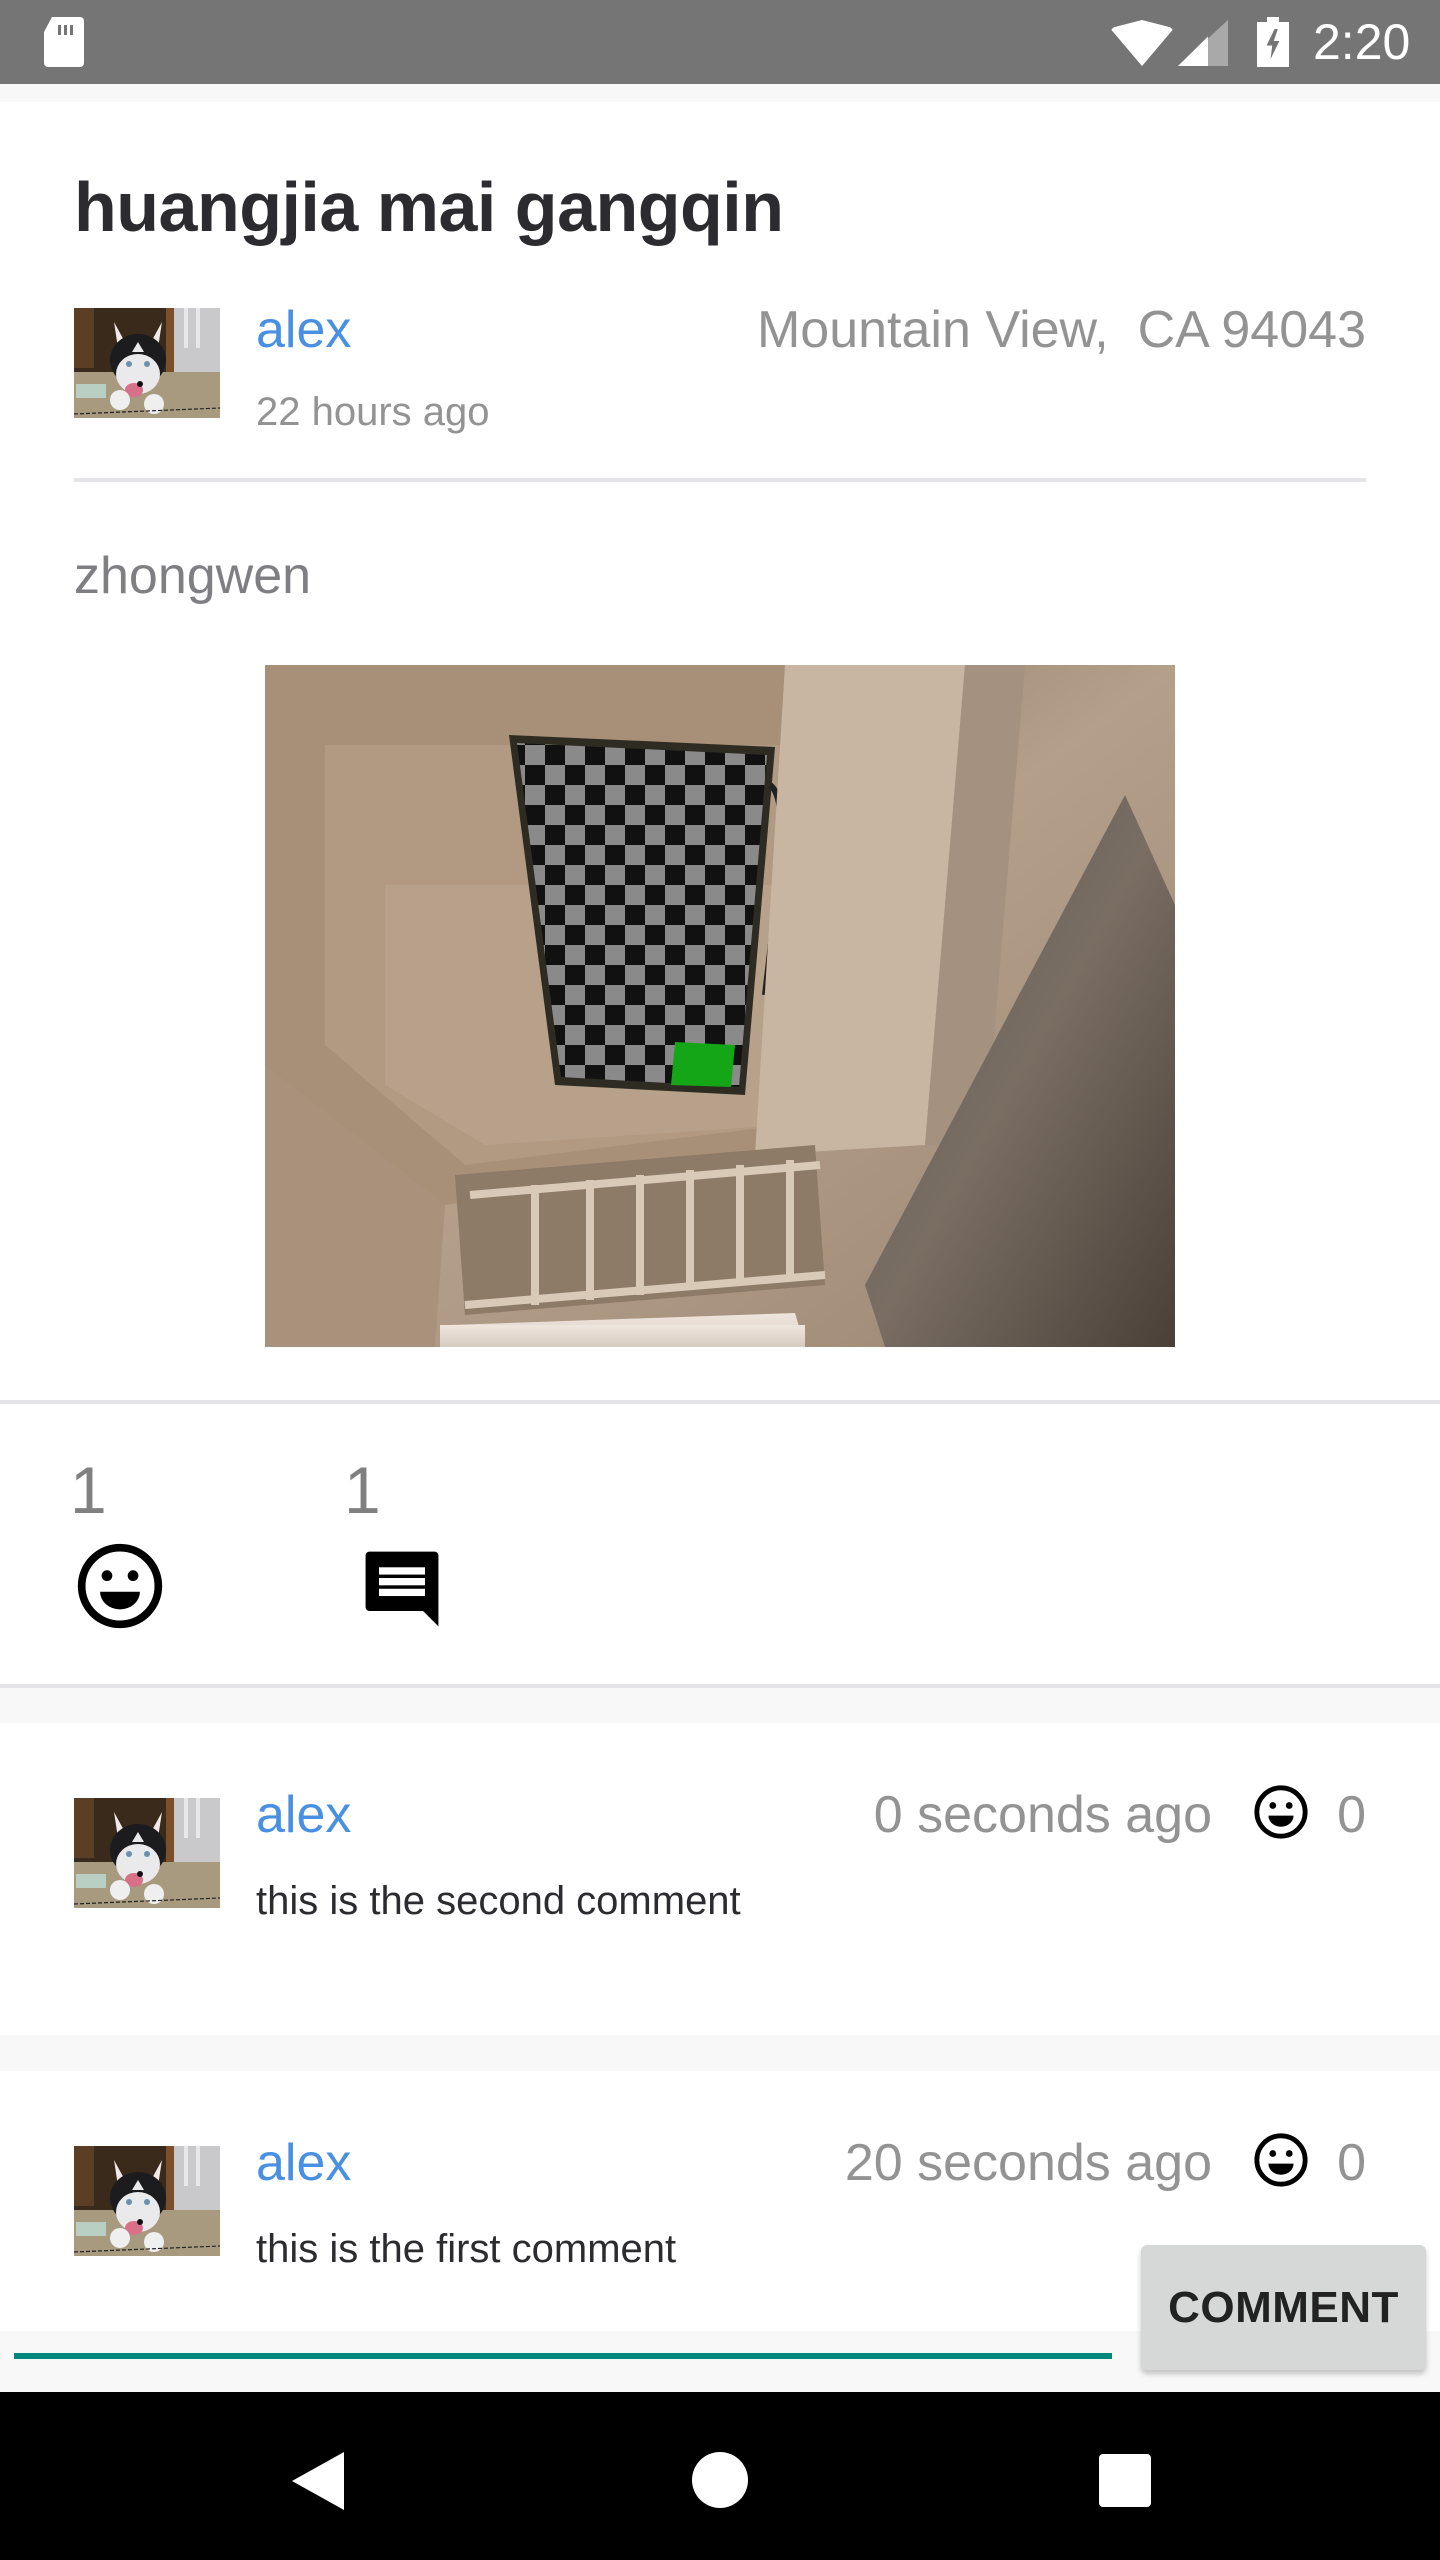 The height and width of the screenshot is (2560, 1440). What do you see at coordinates (1283, 2307) in the screenshot?
I see `comment-button: COMMENT` at bounding box center [1283, 2307].